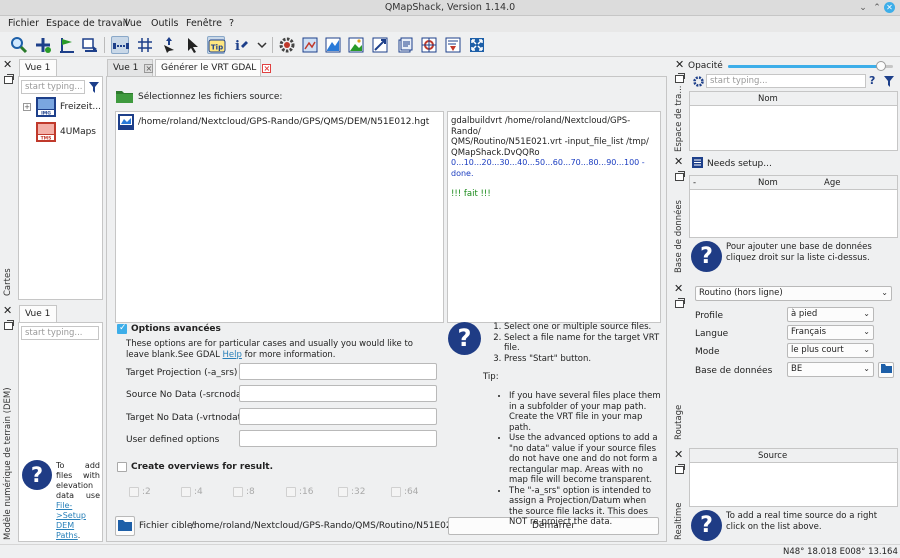 This screenshot has width=900, height=558. I want to click on opacity-slider, so click(810, 66).